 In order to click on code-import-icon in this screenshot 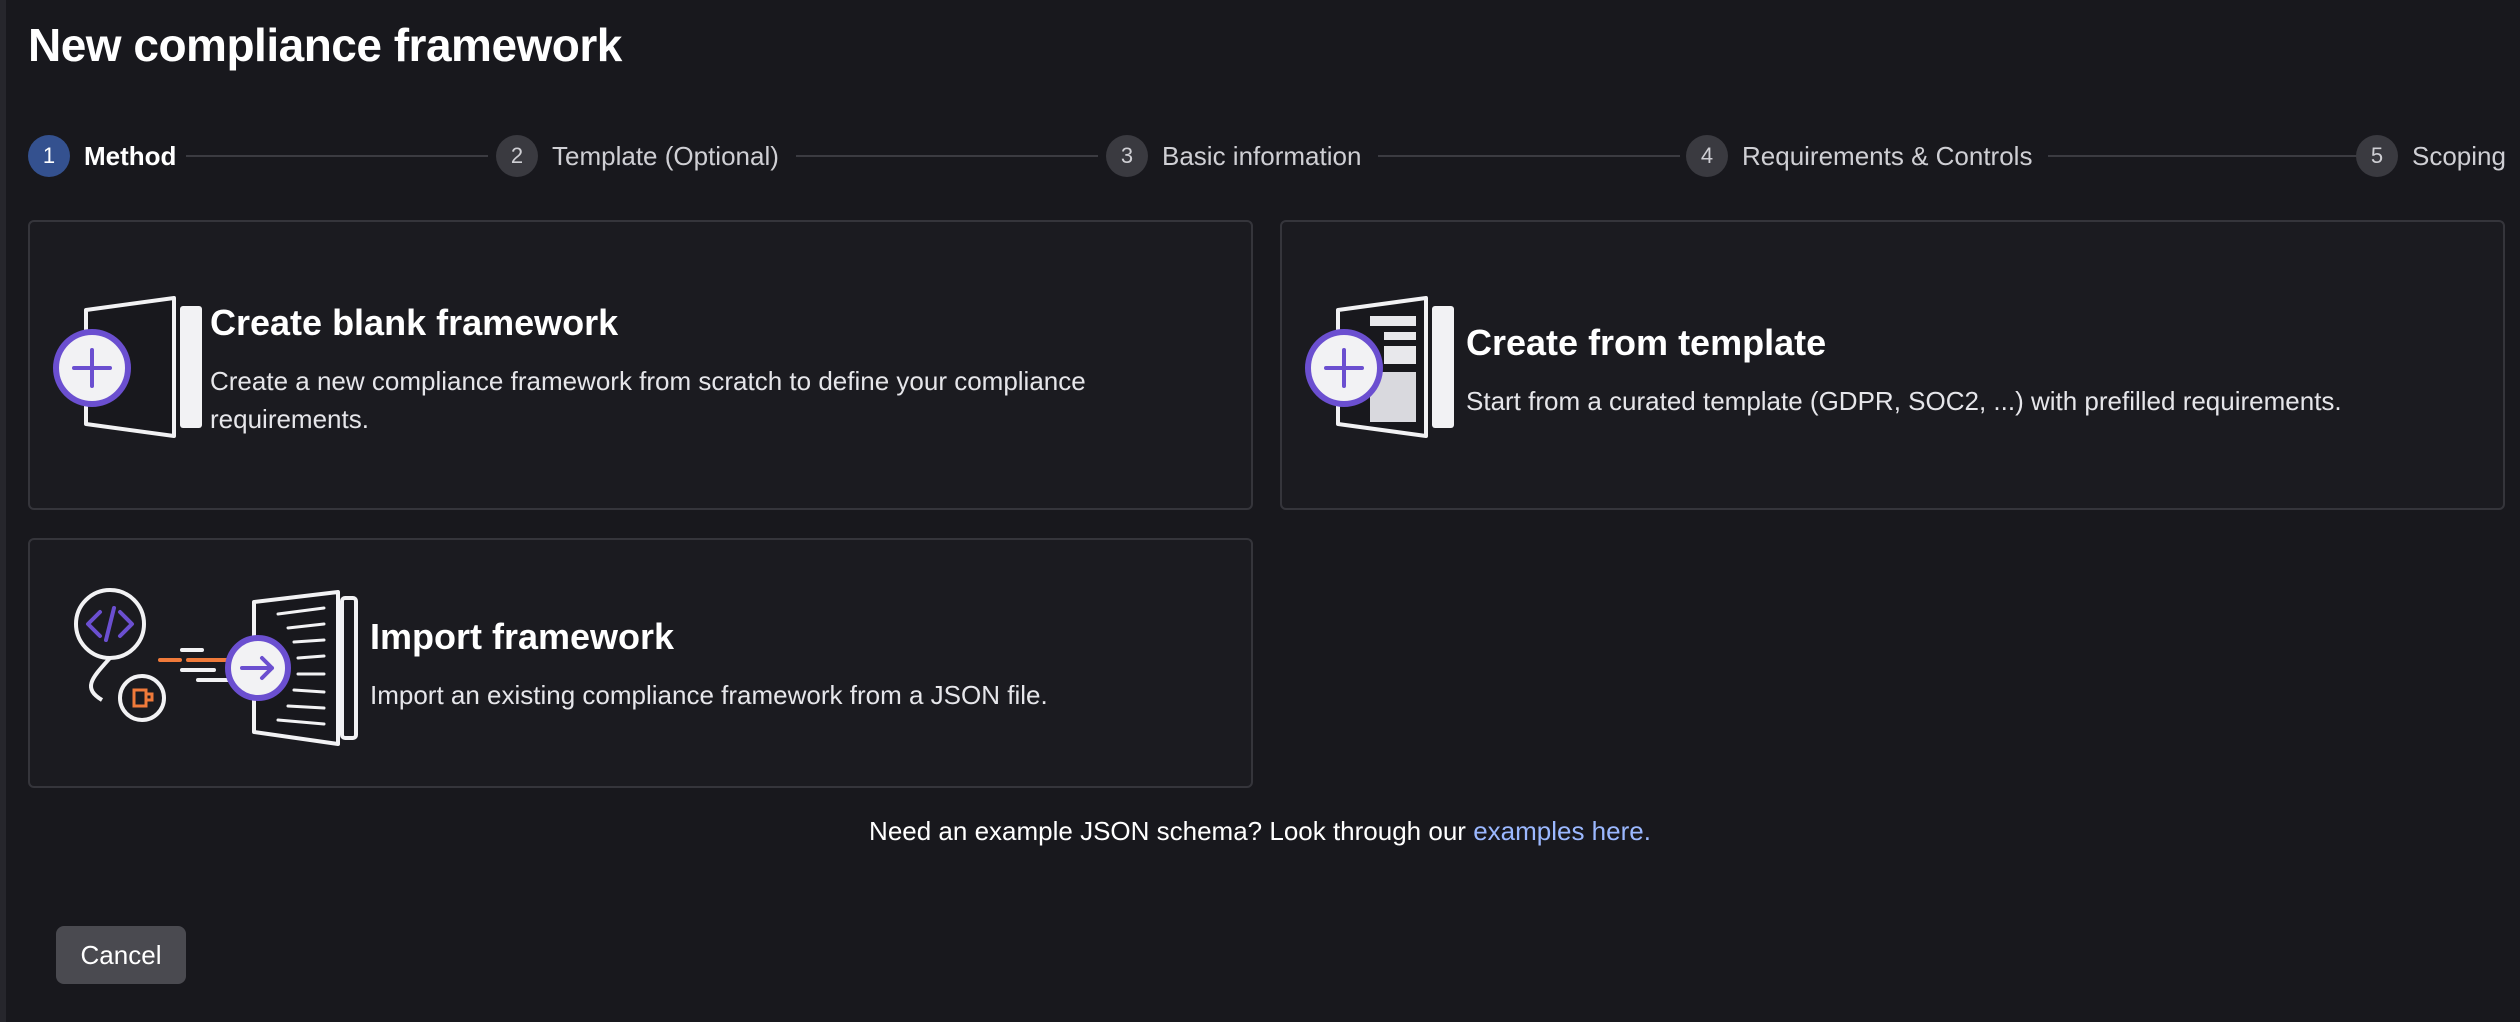, I will do `click(202, 668)`.